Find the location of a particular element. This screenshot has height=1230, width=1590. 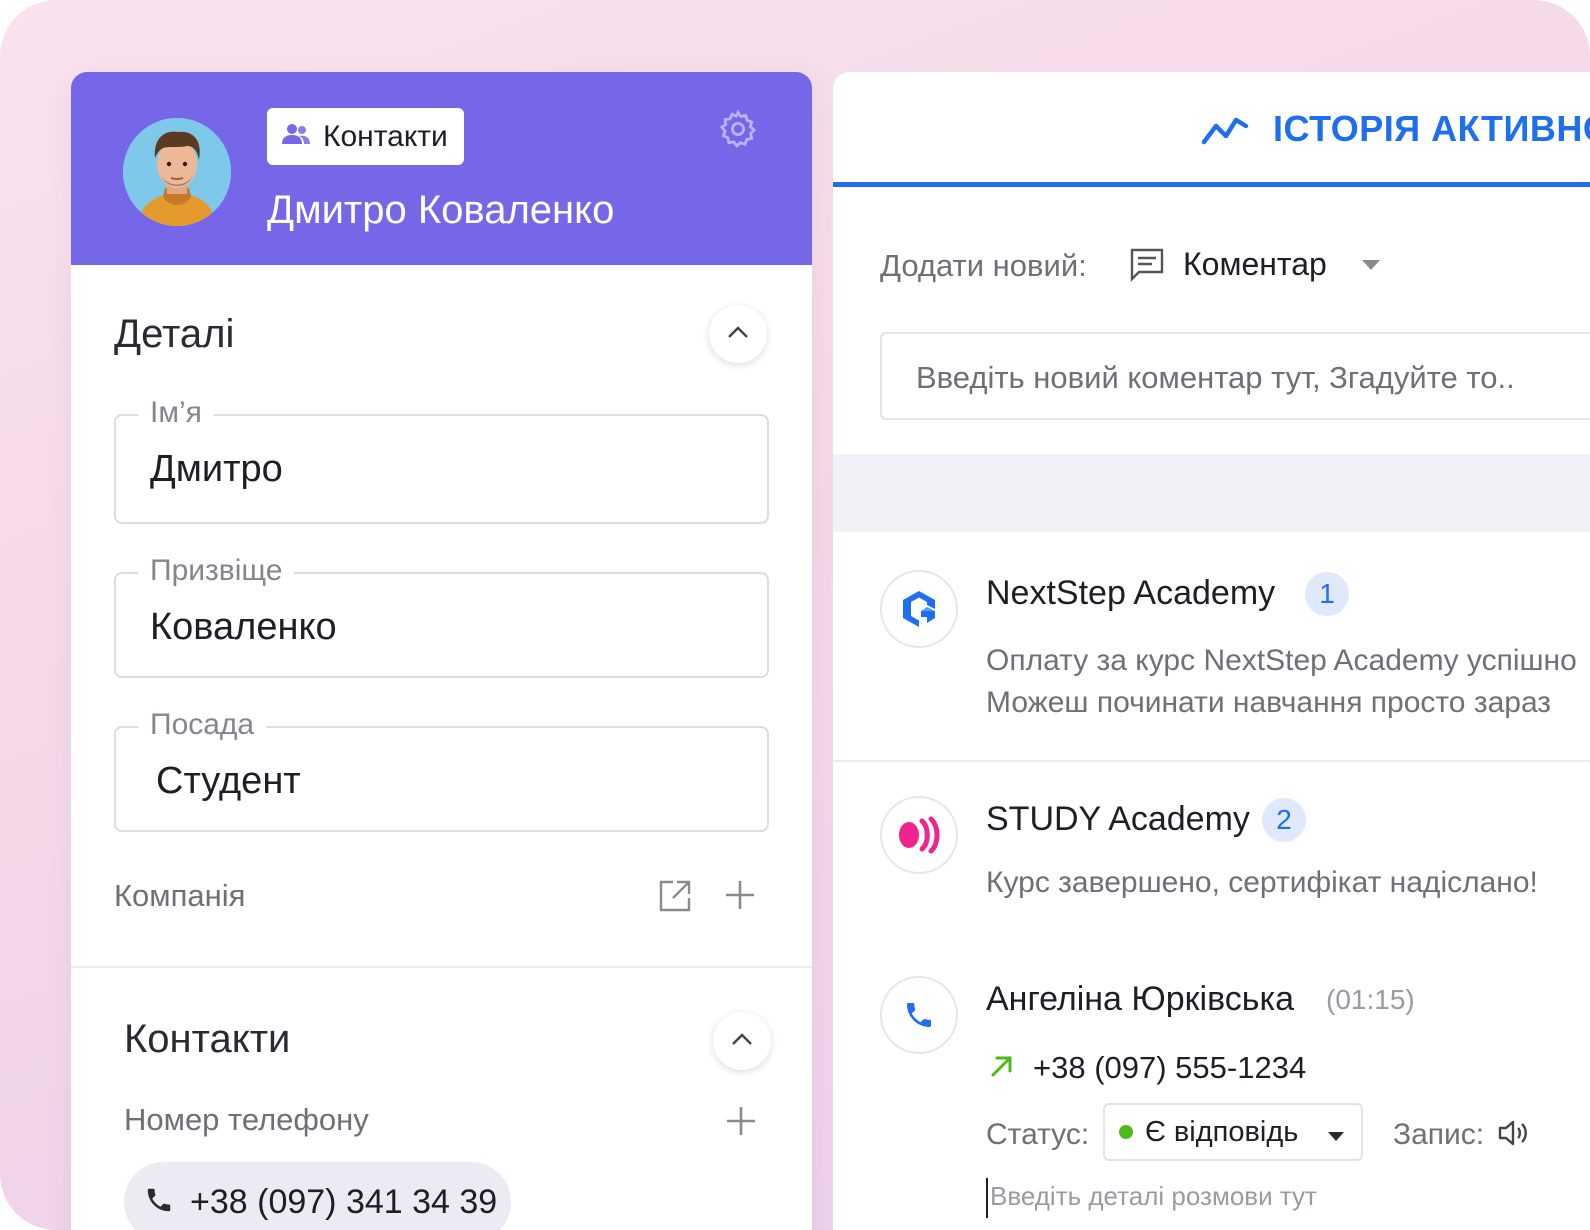

contacts-badge: Контакти is located at coordinates (365, 136).